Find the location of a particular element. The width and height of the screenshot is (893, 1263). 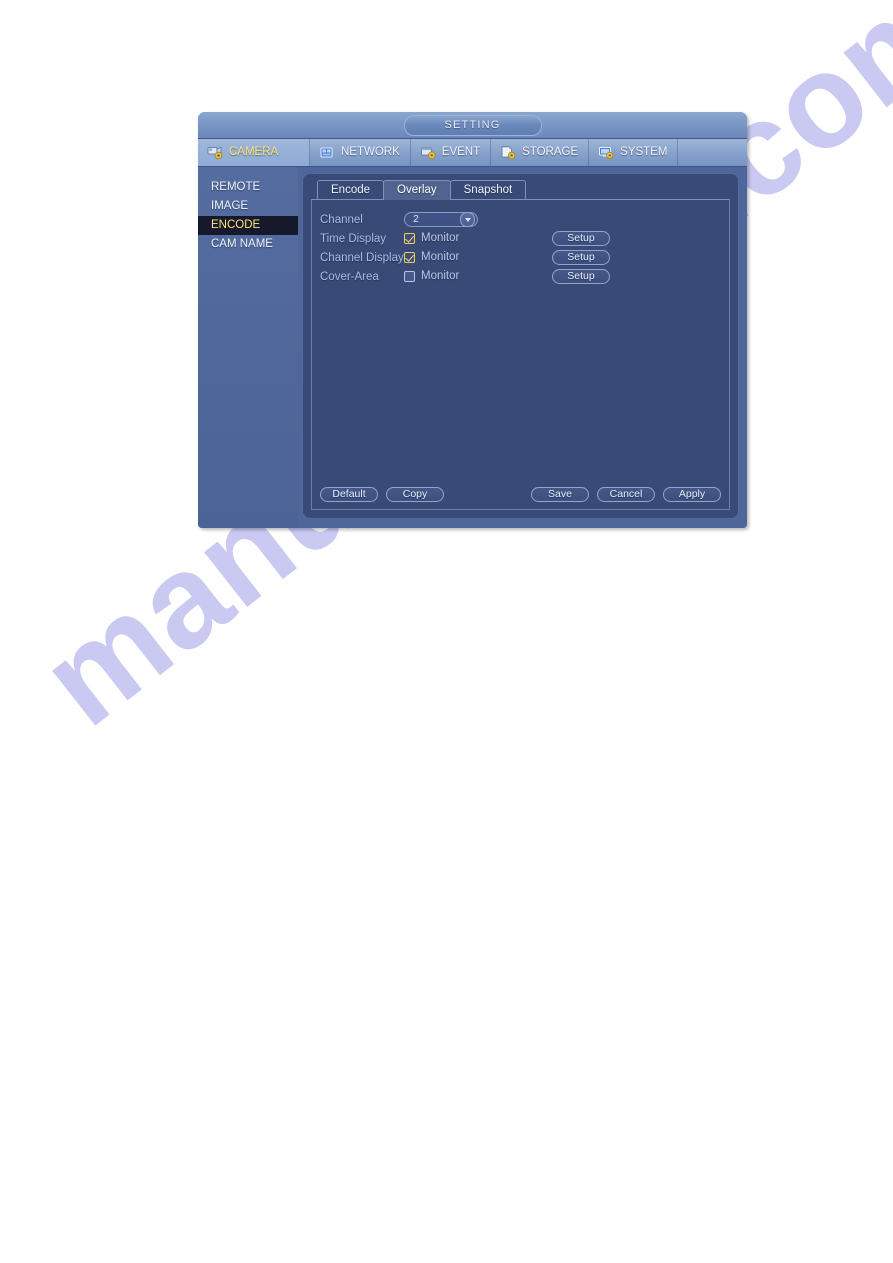

channel-display-setup-col: Setup is located at coordinates (581, 257).